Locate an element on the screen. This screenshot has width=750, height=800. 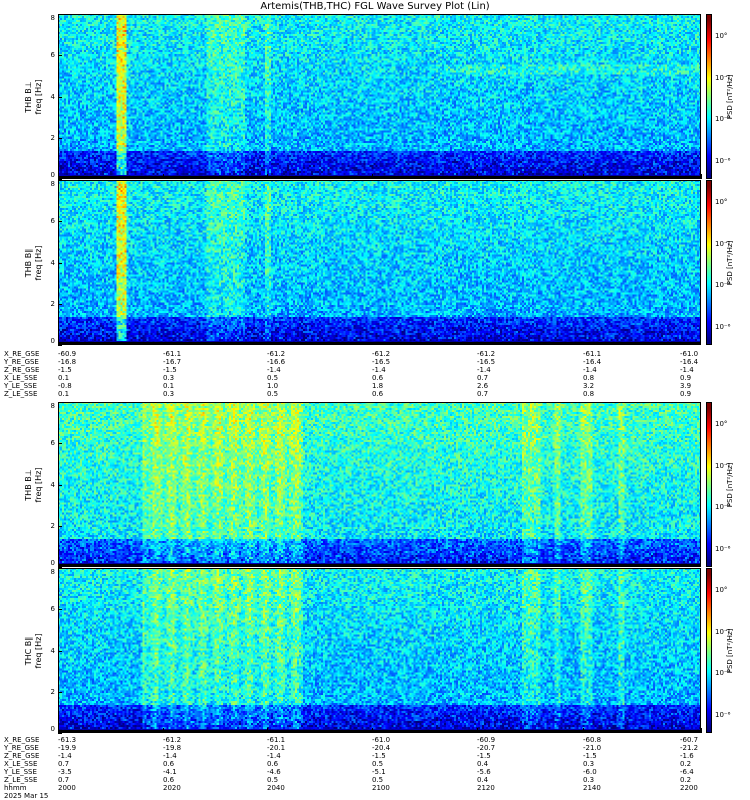
ephem-bottom-value: 2040 is located at coordinates (276, 788).